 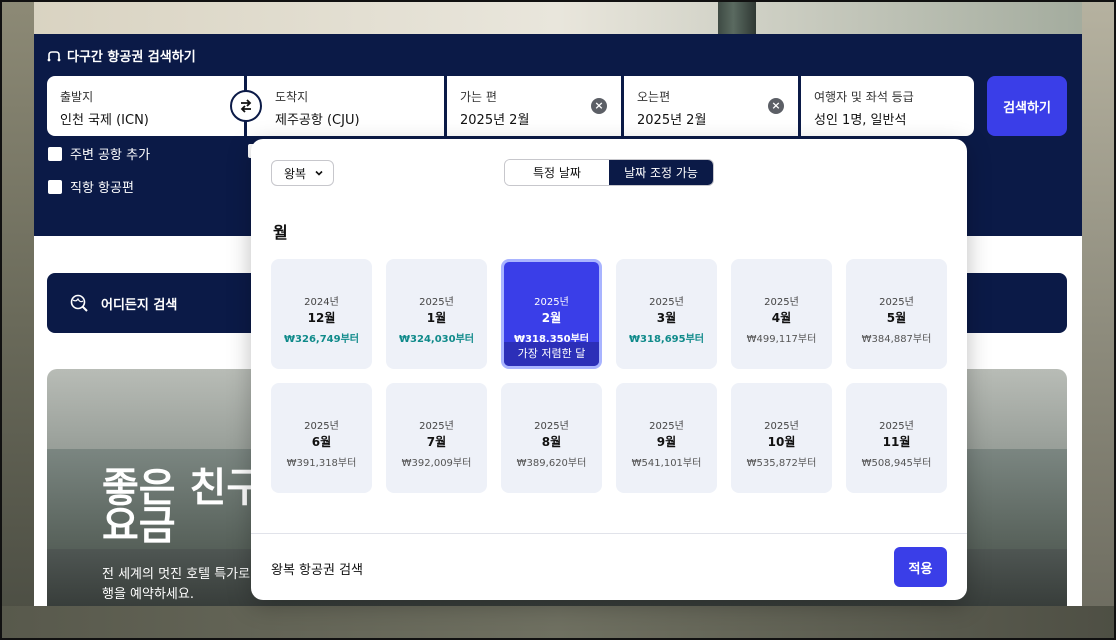 What do you see at coordinates (183, 488) in the screenshot?
I see `hero-headline-line1: 좋은 친구` at bounding box center [183, 488].